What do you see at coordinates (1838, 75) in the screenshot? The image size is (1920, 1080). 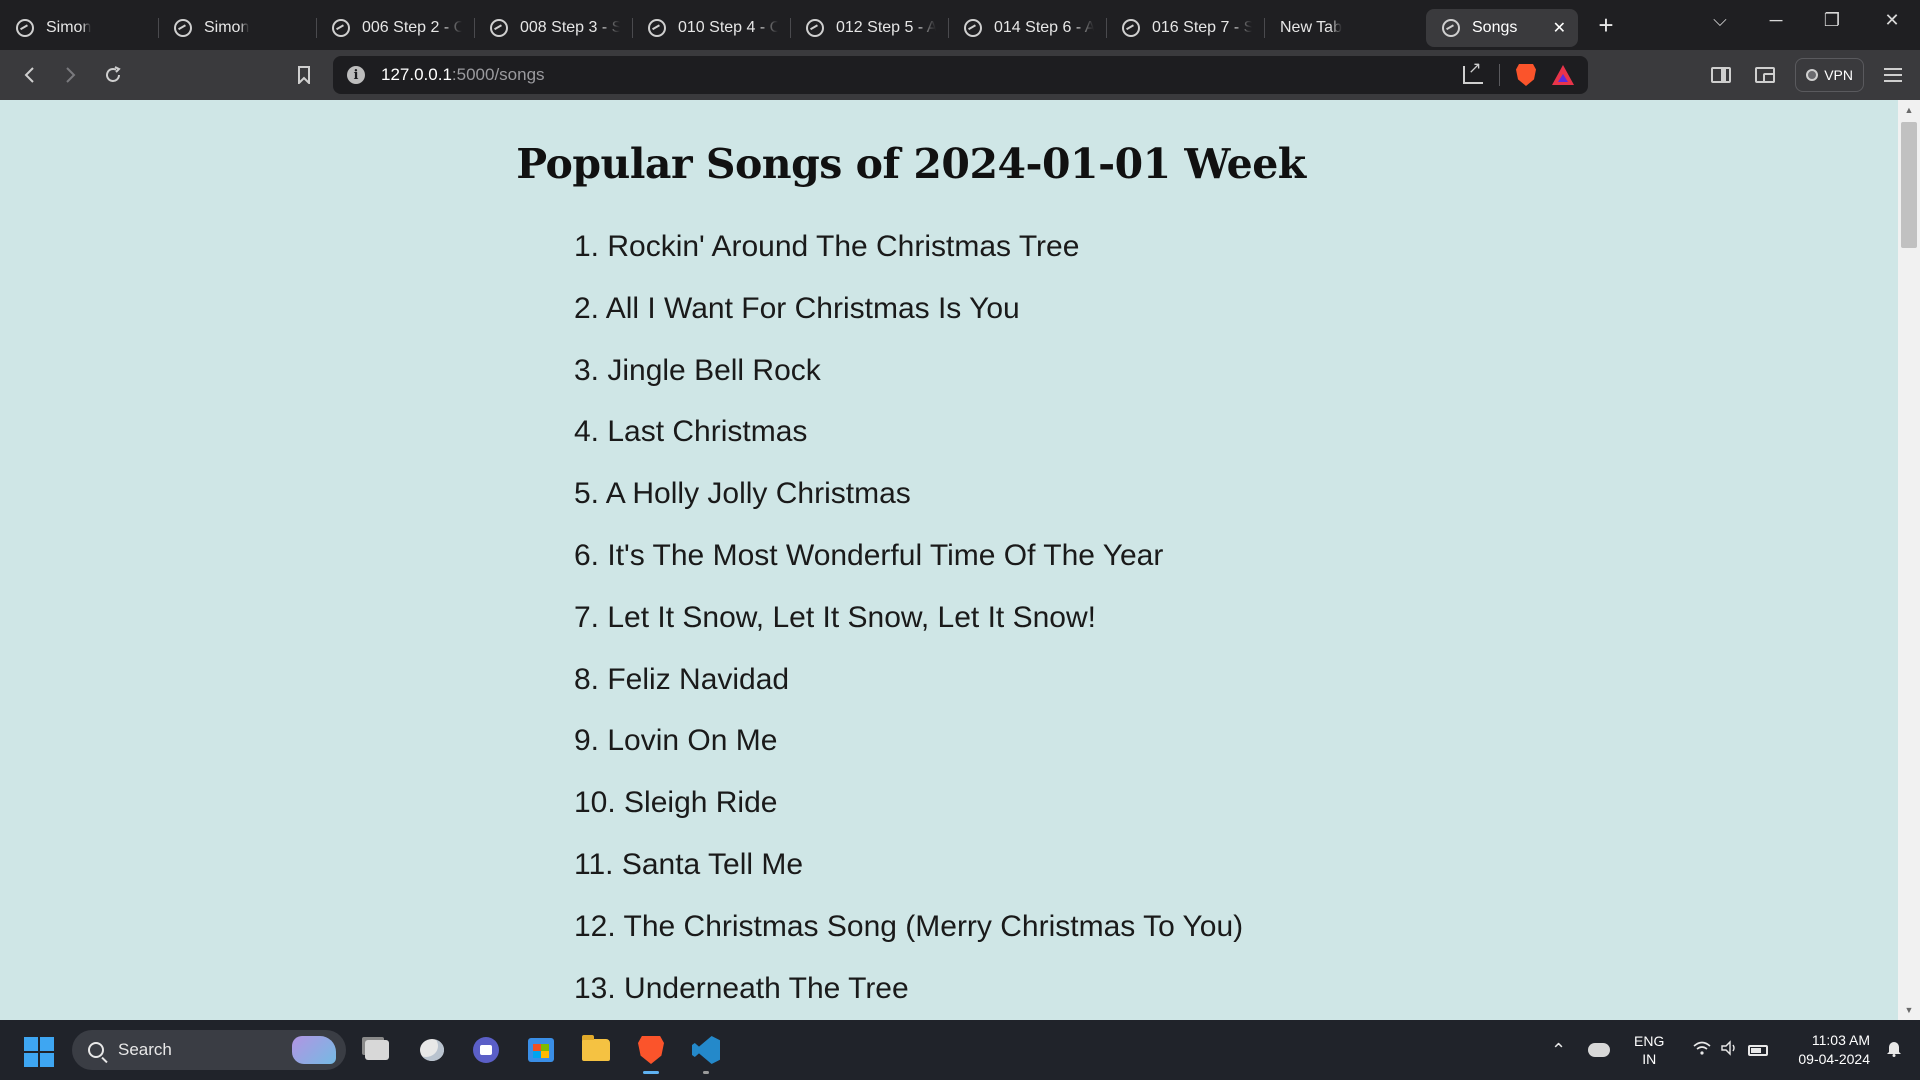 I see `vpn-label: VPN` at bounding box center [1838, 75].